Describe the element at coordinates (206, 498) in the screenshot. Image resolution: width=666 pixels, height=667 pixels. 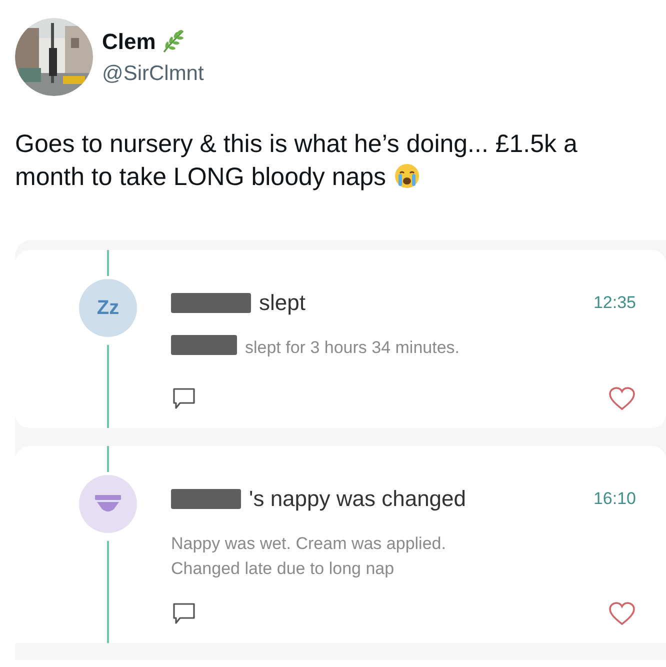
I see `redaction-bar` at that location.